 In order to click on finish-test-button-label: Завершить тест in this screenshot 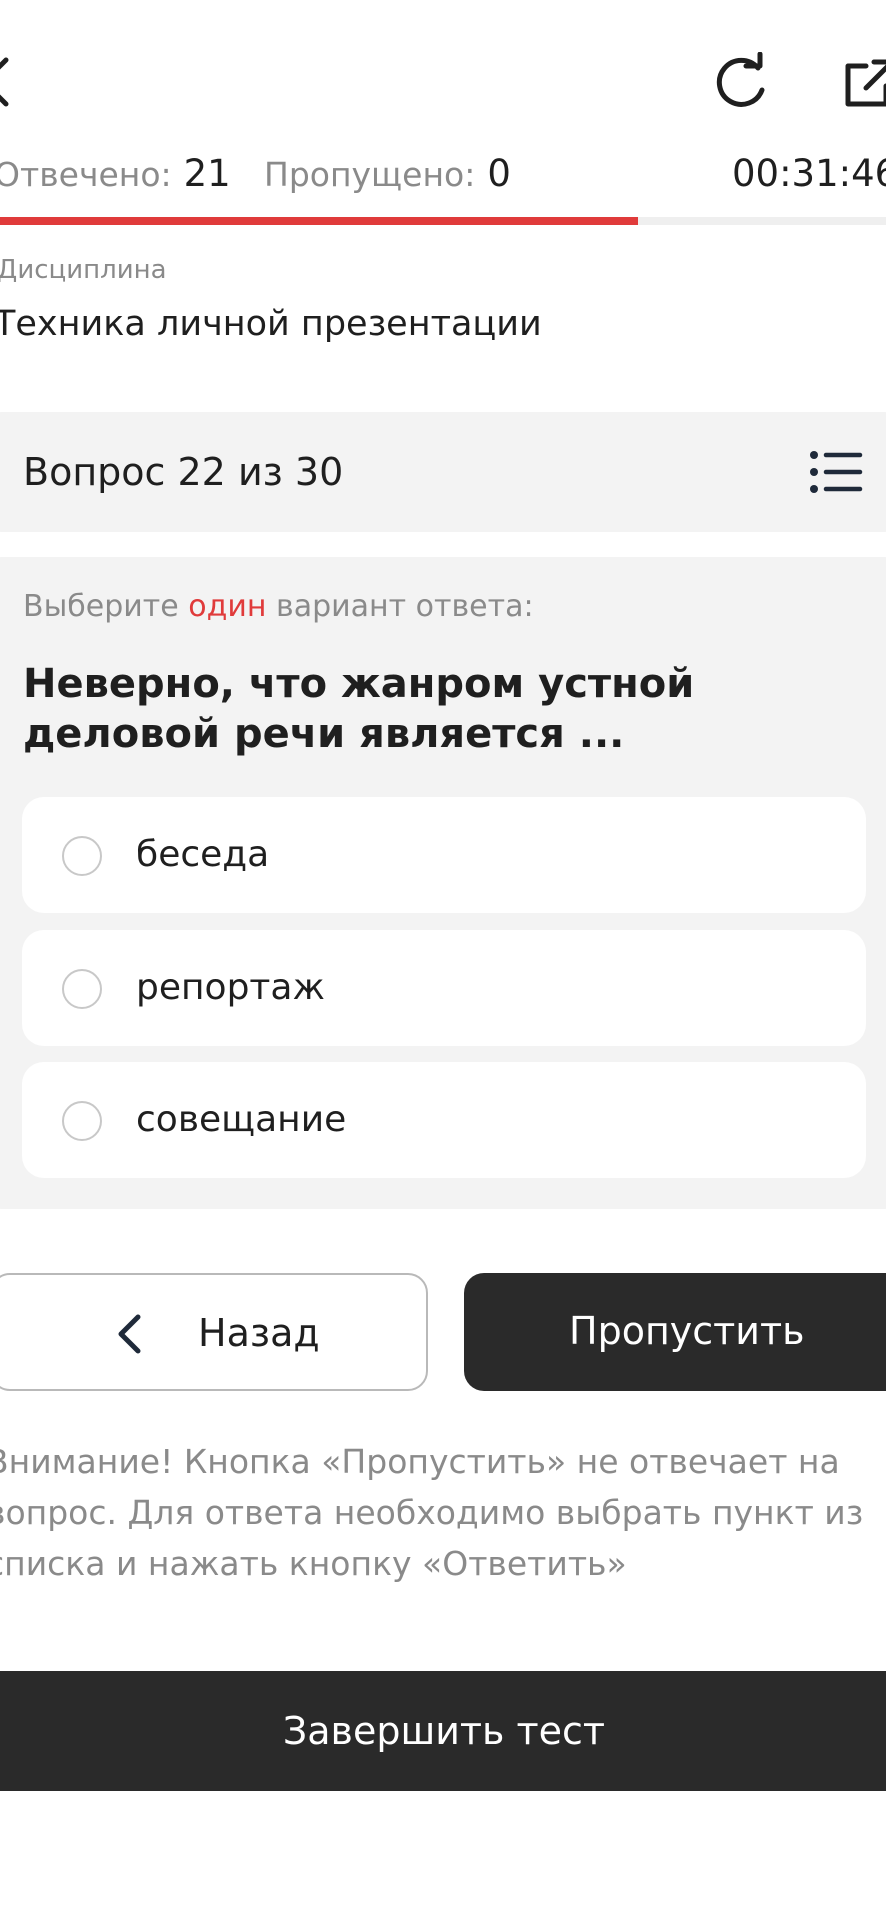, I will do `click(444, 1731)`.